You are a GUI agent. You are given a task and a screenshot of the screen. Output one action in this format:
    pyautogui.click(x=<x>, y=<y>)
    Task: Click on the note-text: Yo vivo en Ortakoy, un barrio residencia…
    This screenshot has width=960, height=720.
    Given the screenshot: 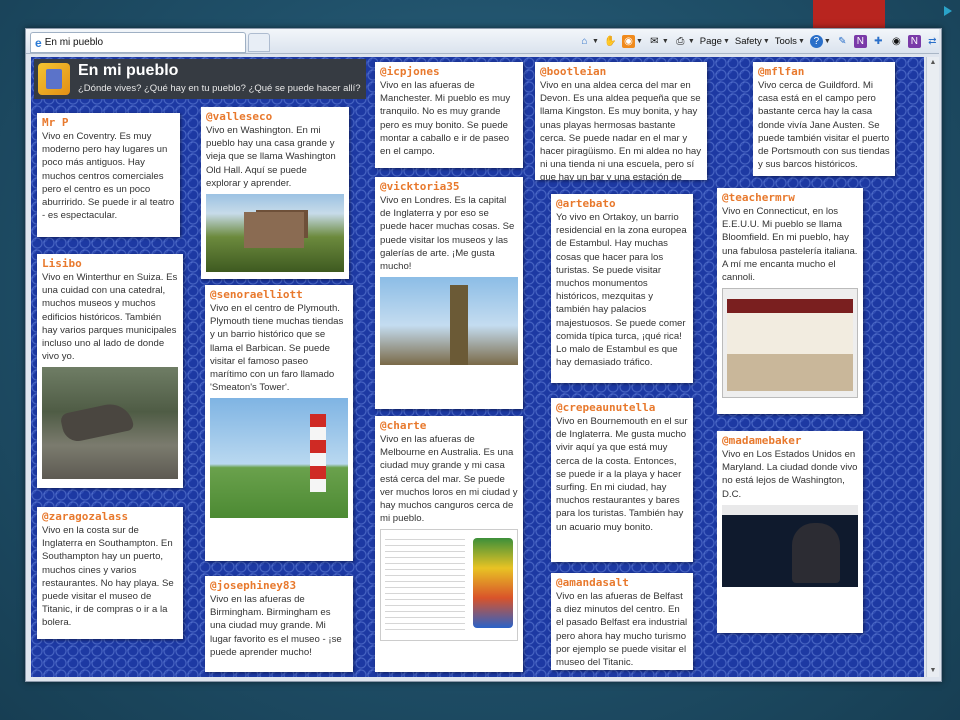 What is the action you would take?
    pyautogui.click(x=621, y=290)
    